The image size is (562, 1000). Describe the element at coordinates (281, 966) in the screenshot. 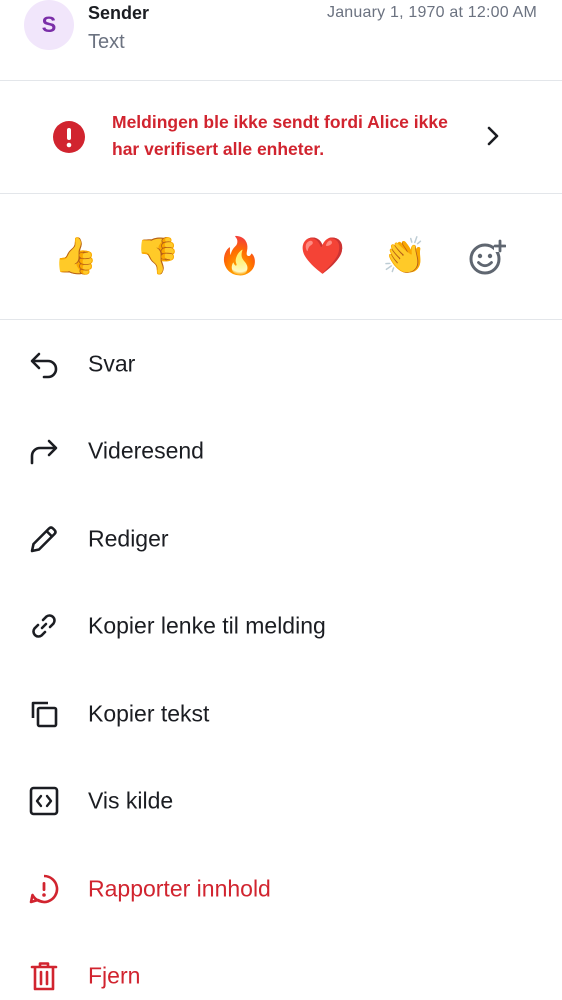

I see `menu-item-remove: Fjern` at that location.